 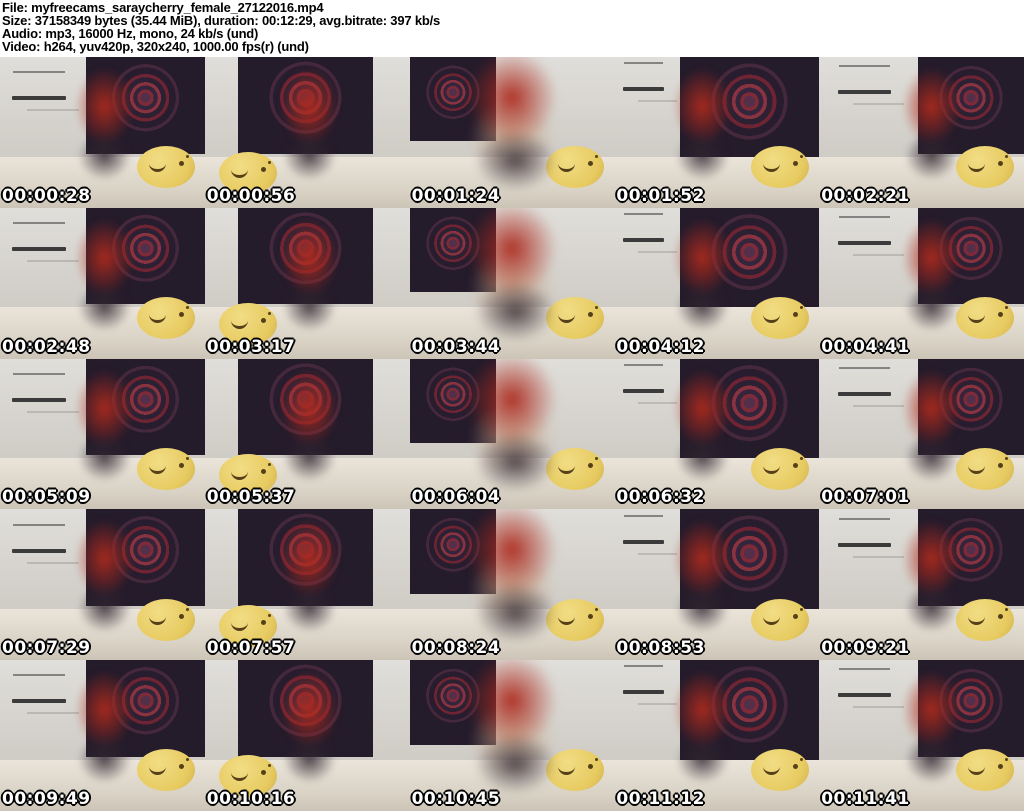 I want to click on video-thumbnail: 00:00:28, so click(x=102, y=132).